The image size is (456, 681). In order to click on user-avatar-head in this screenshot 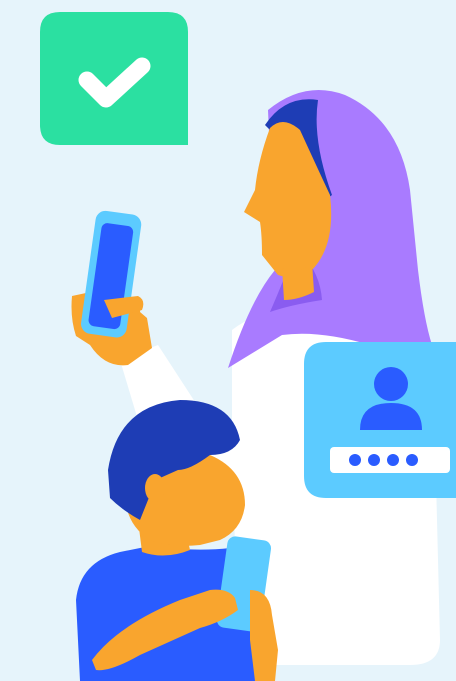, I will do `click(391, 384)`.